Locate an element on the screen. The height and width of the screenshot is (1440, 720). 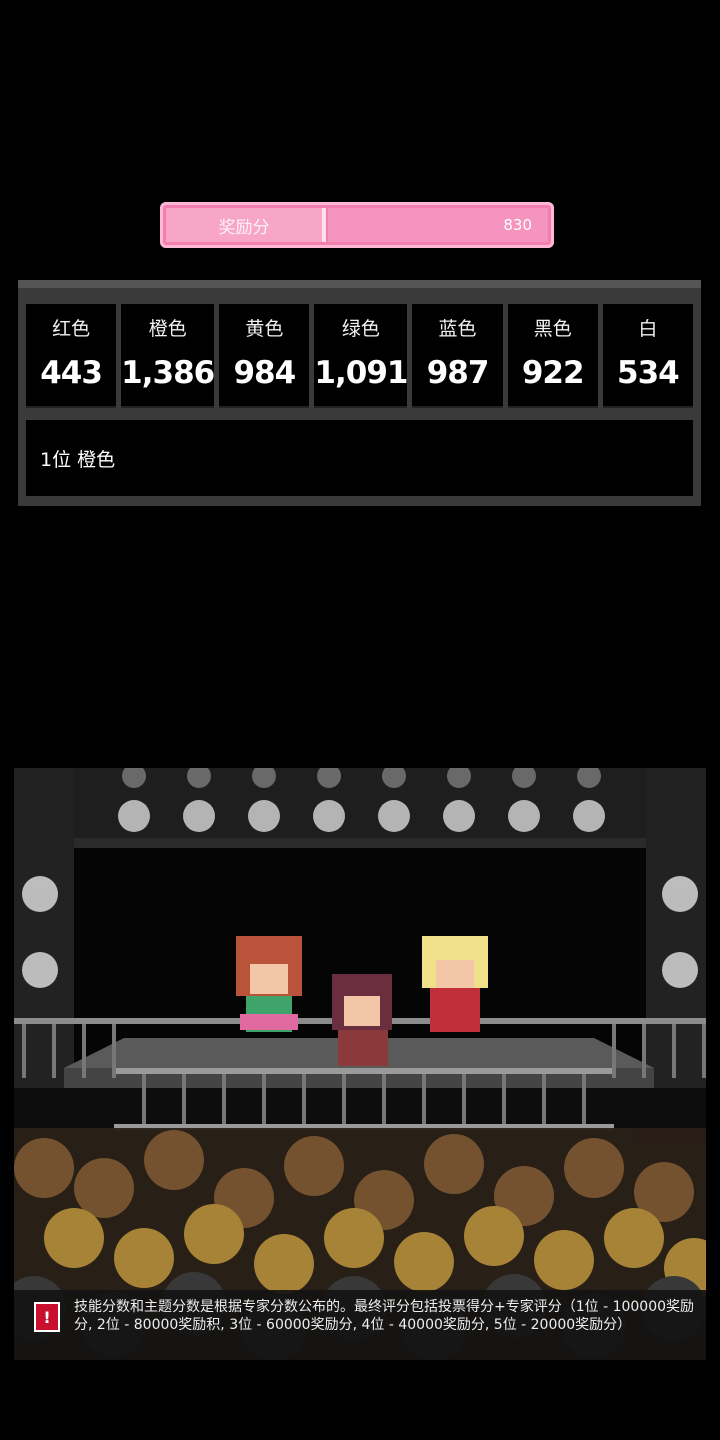
color-name: 绿色 is located at coordinates (360, 329).